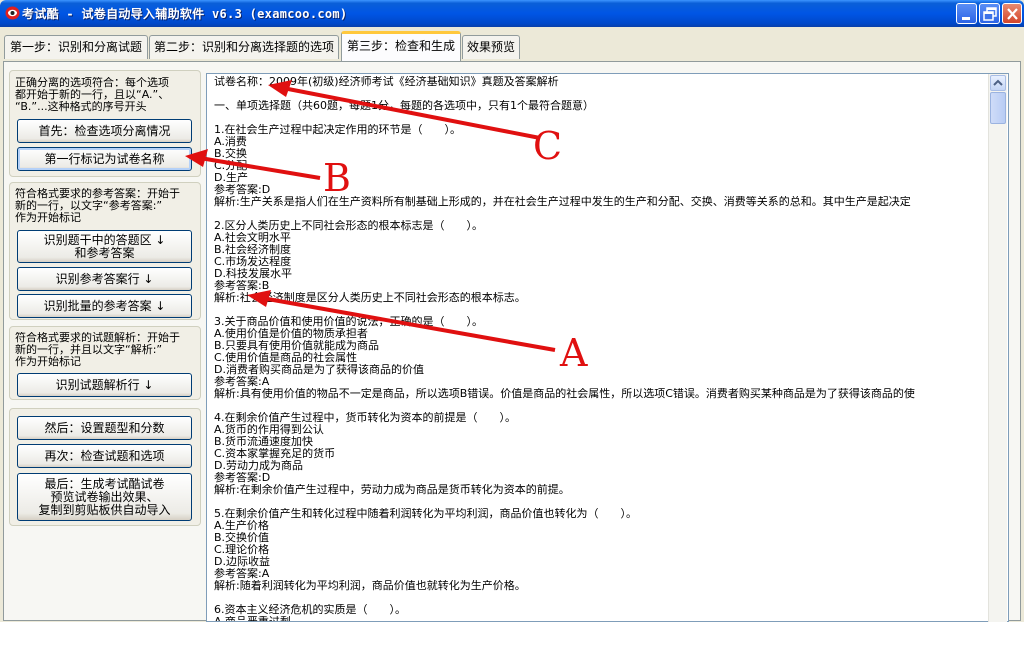  I want to click on editor-line: A.商品严重过剩, so click(601, 618).